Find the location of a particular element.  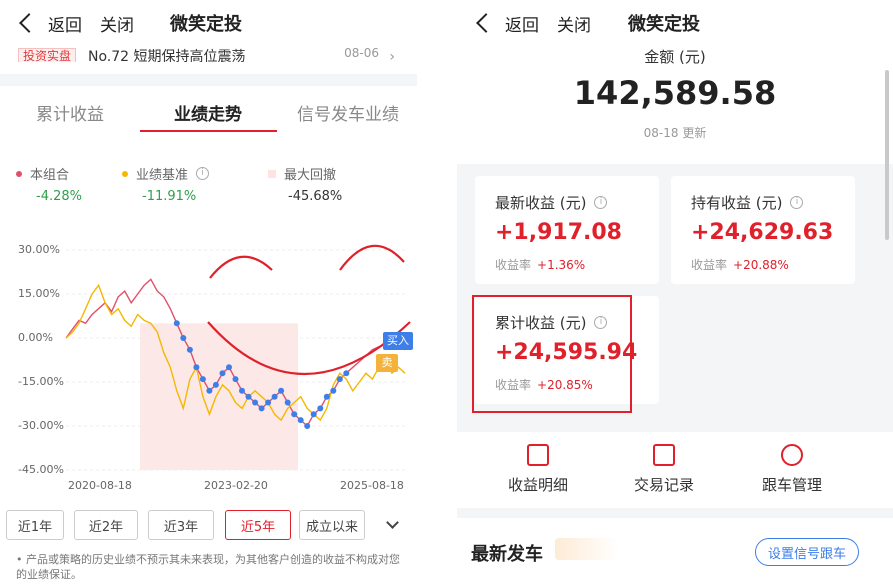

x-tick-label: 2020-08-18 is located at coordinates (100, 485).